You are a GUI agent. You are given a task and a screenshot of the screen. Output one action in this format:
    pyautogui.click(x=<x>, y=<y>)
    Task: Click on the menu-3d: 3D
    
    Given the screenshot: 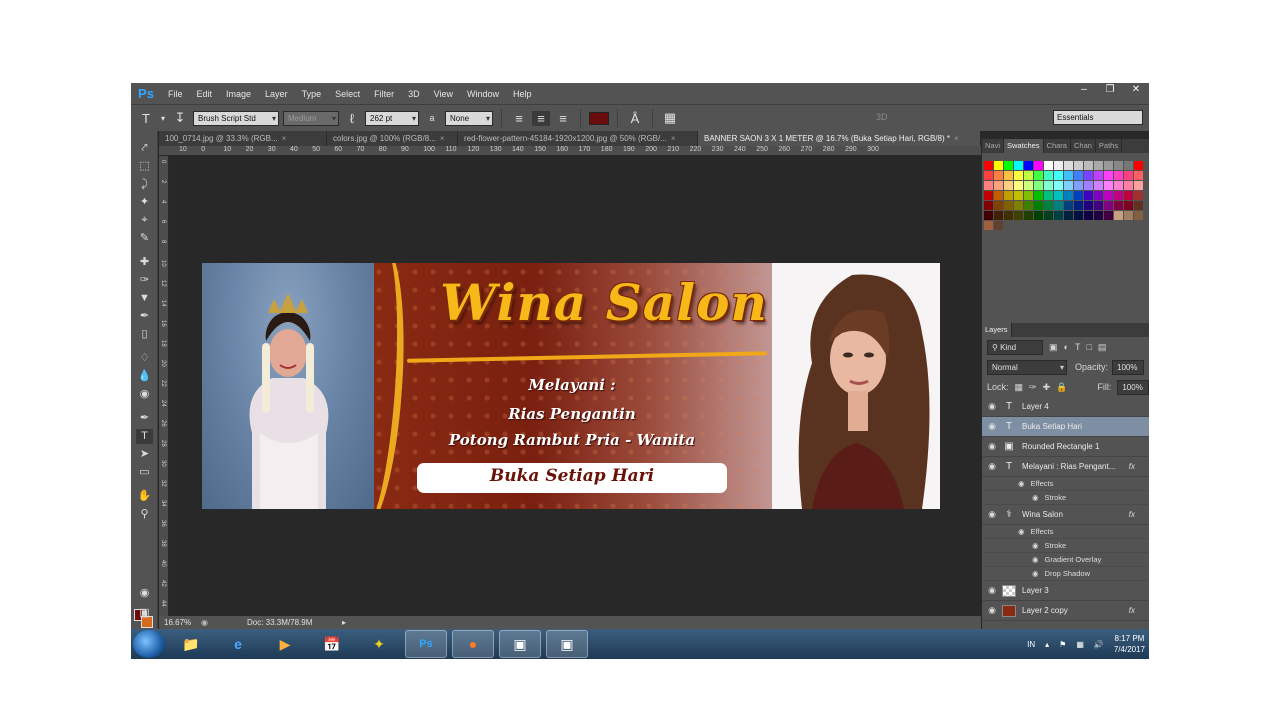 What is the action you would take?
    pyautogui.click(x=414, y=94)
    